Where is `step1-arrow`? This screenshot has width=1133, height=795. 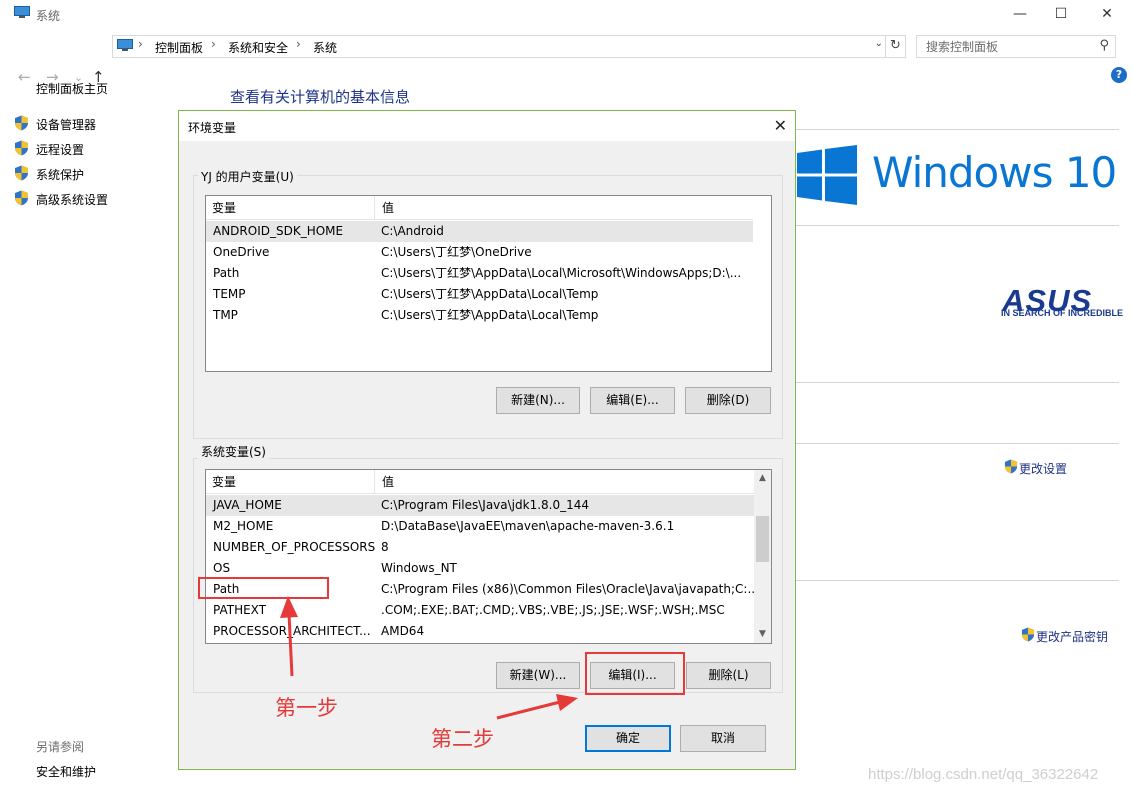 step1-arrow is located at coordinates (289, 636).